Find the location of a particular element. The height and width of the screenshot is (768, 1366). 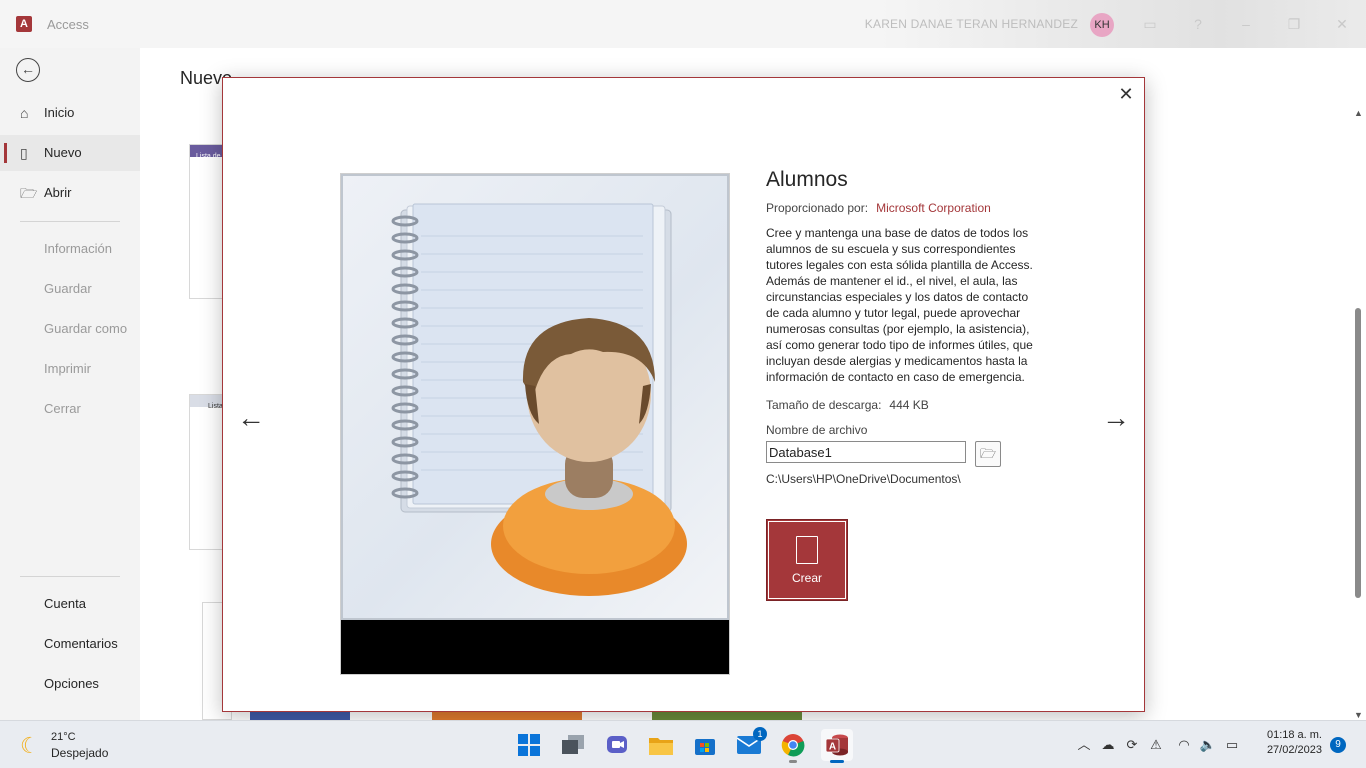

nav-item-nuevo: ▯ Nuevo is located at coordinates (70, 153).